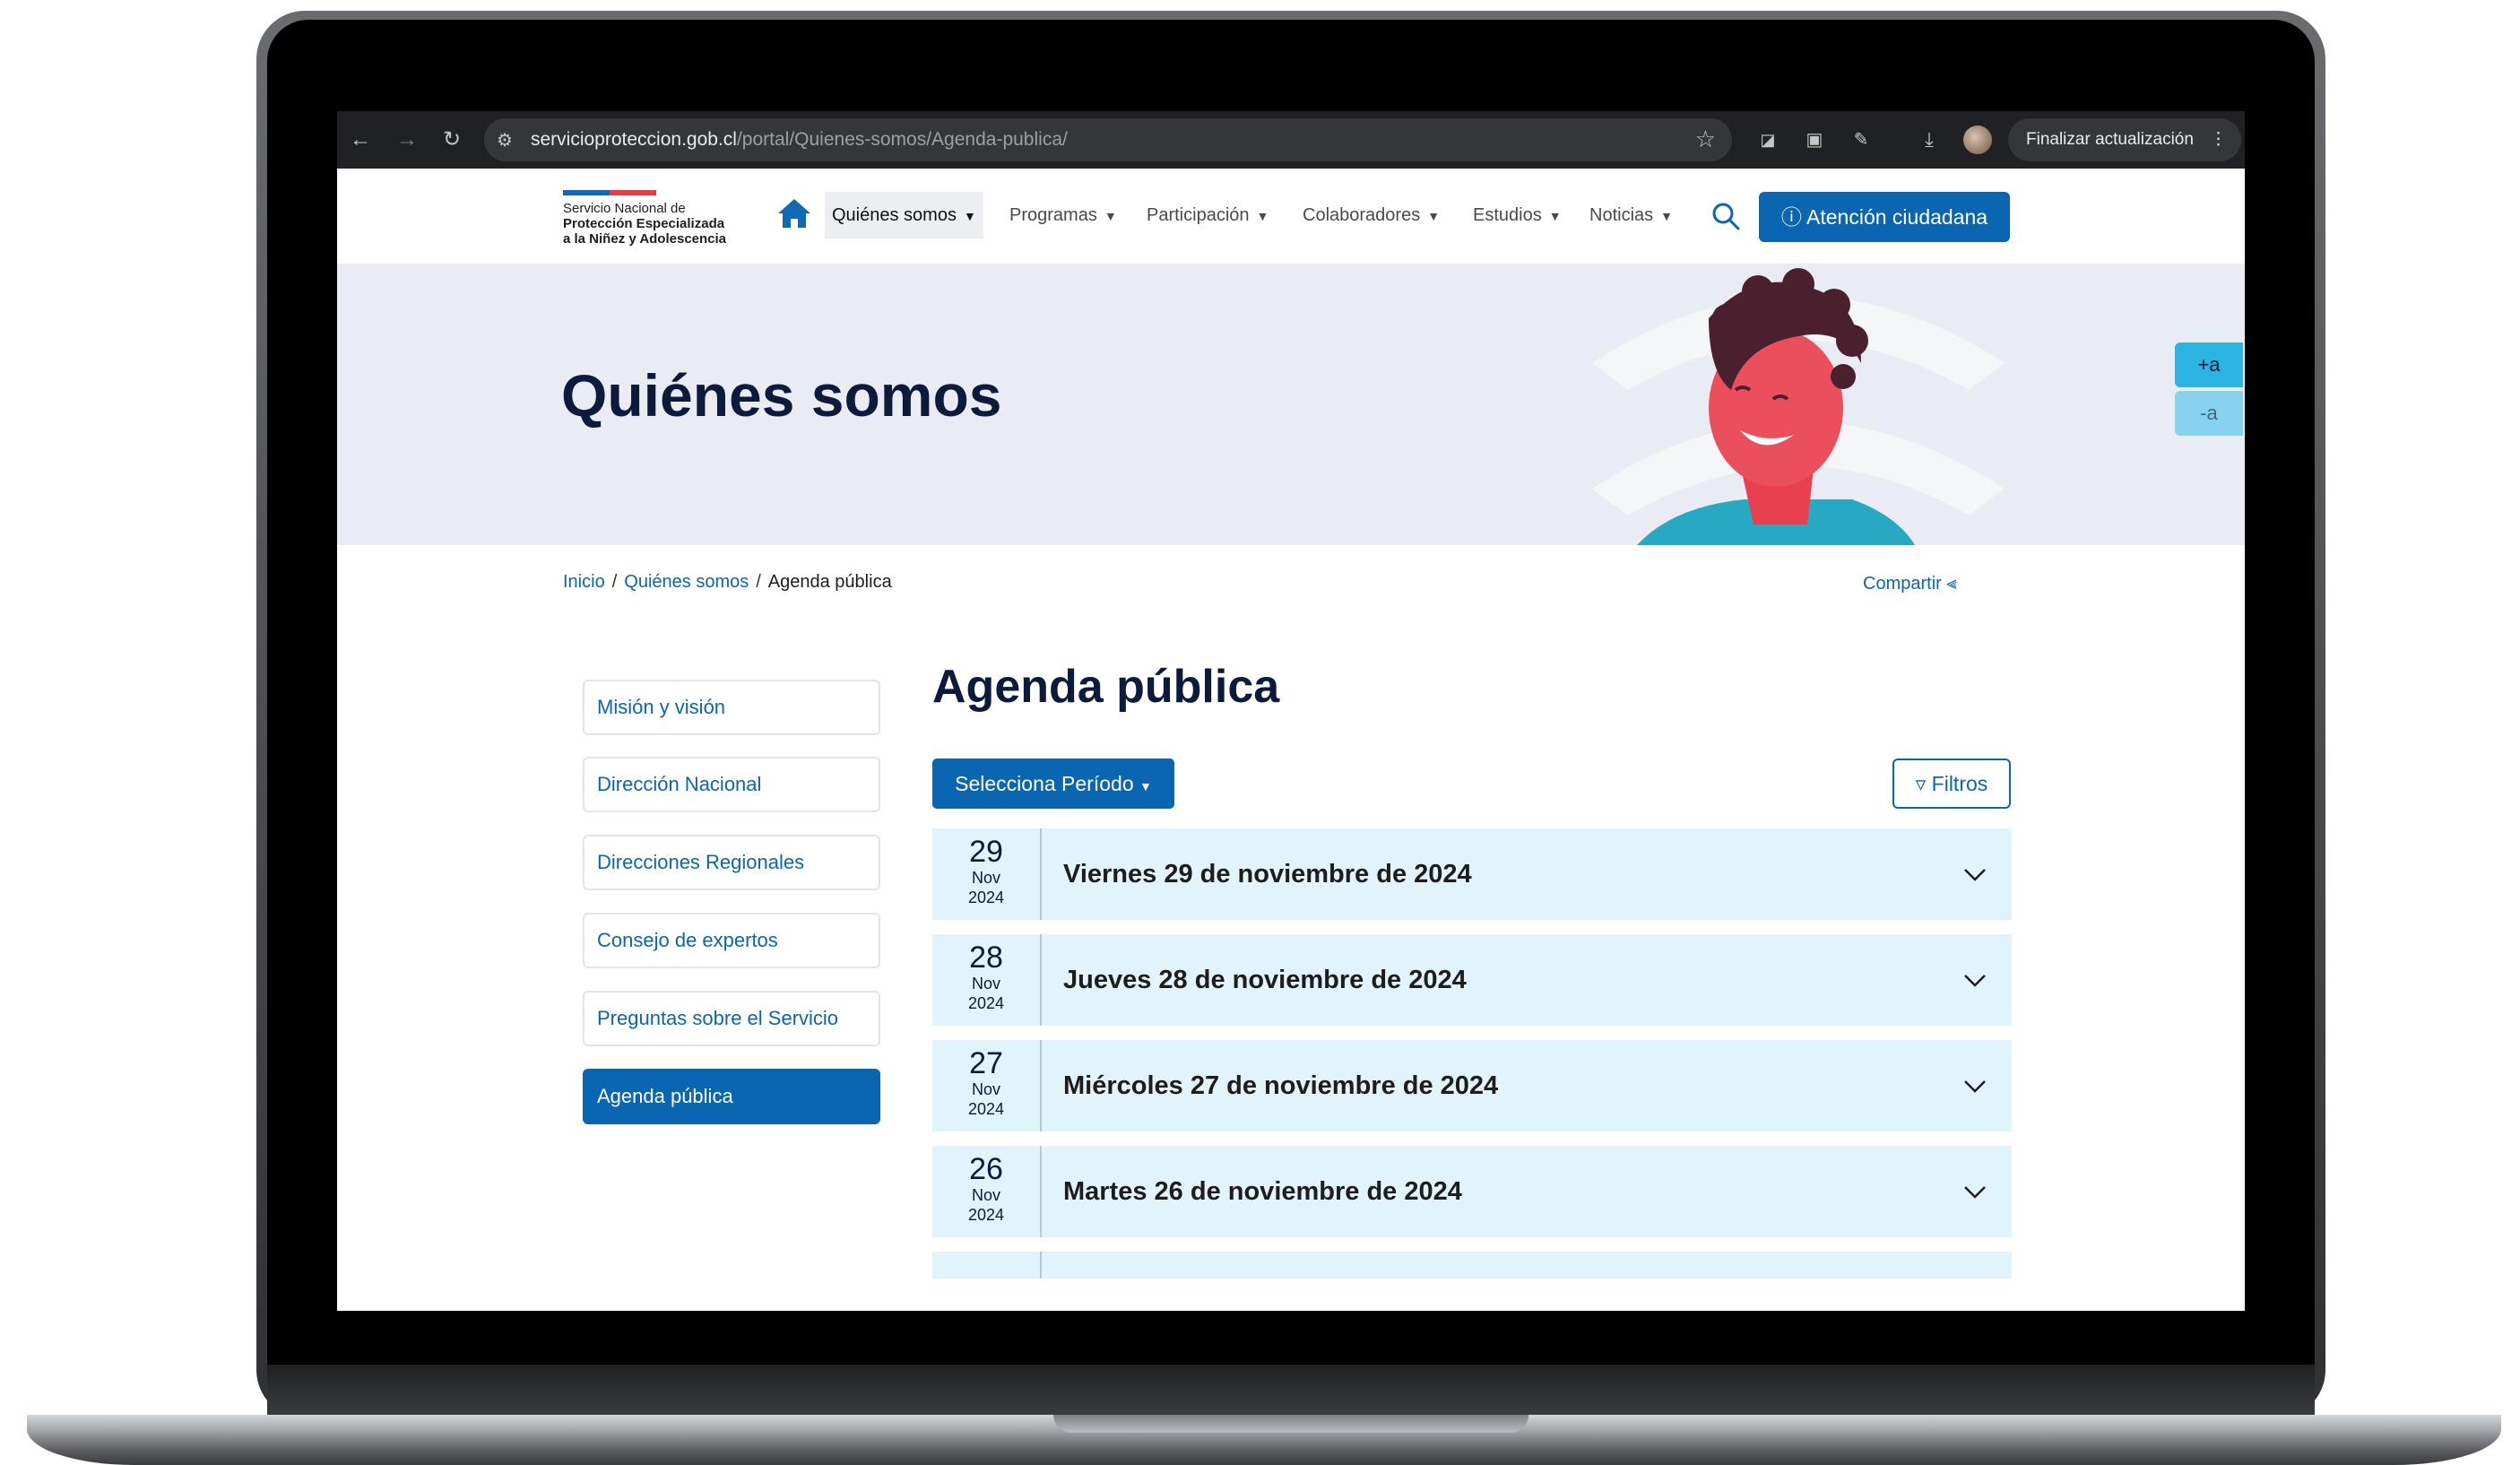  I want to click on nav-colaboradores: Colaboradores ▼, so click(1371, 215).